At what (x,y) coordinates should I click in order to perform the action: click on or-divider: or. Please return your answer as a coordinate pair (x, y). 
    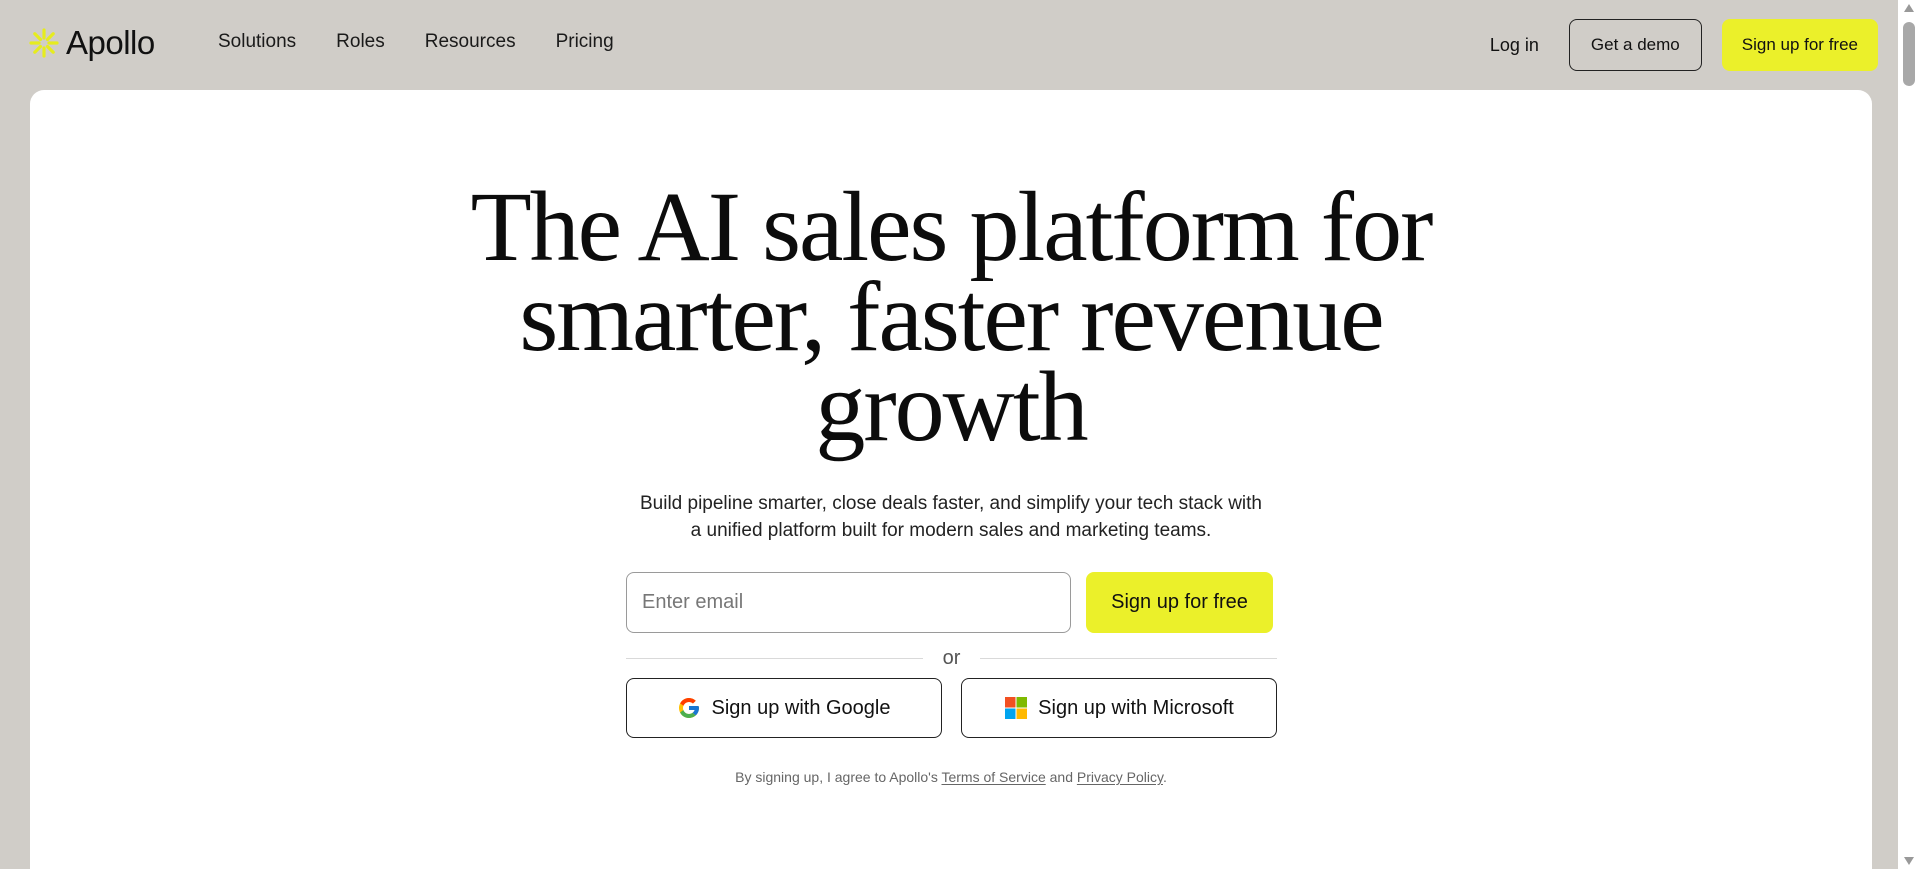
    Looking at the image, I should click on (952, 658).